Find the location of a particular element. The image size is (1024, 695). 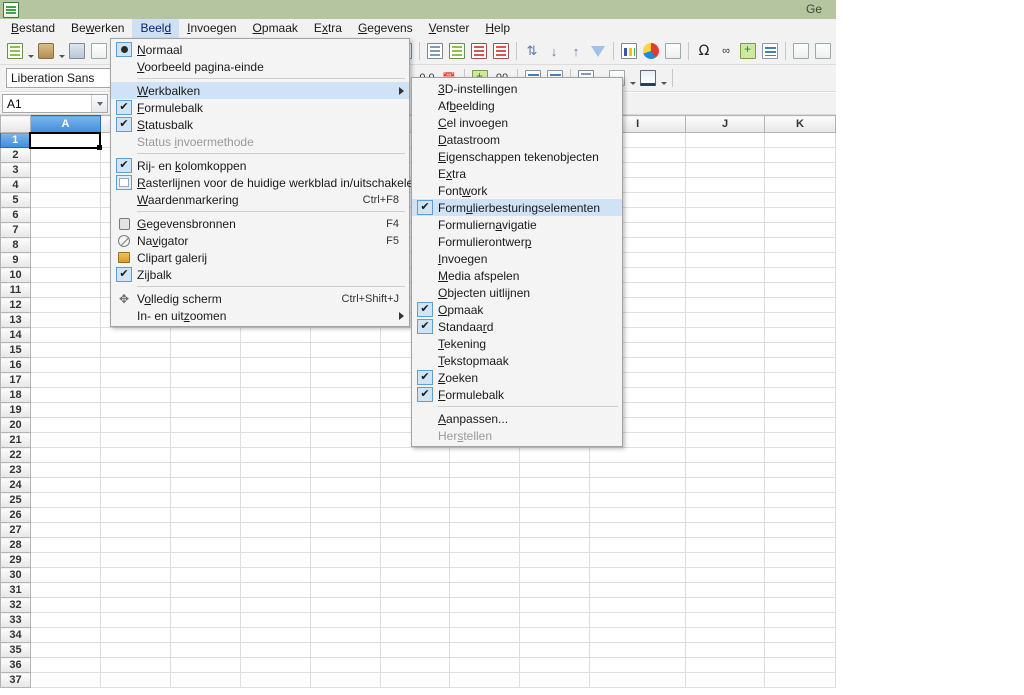

cell-C18 is located at coordinates (205, 395).